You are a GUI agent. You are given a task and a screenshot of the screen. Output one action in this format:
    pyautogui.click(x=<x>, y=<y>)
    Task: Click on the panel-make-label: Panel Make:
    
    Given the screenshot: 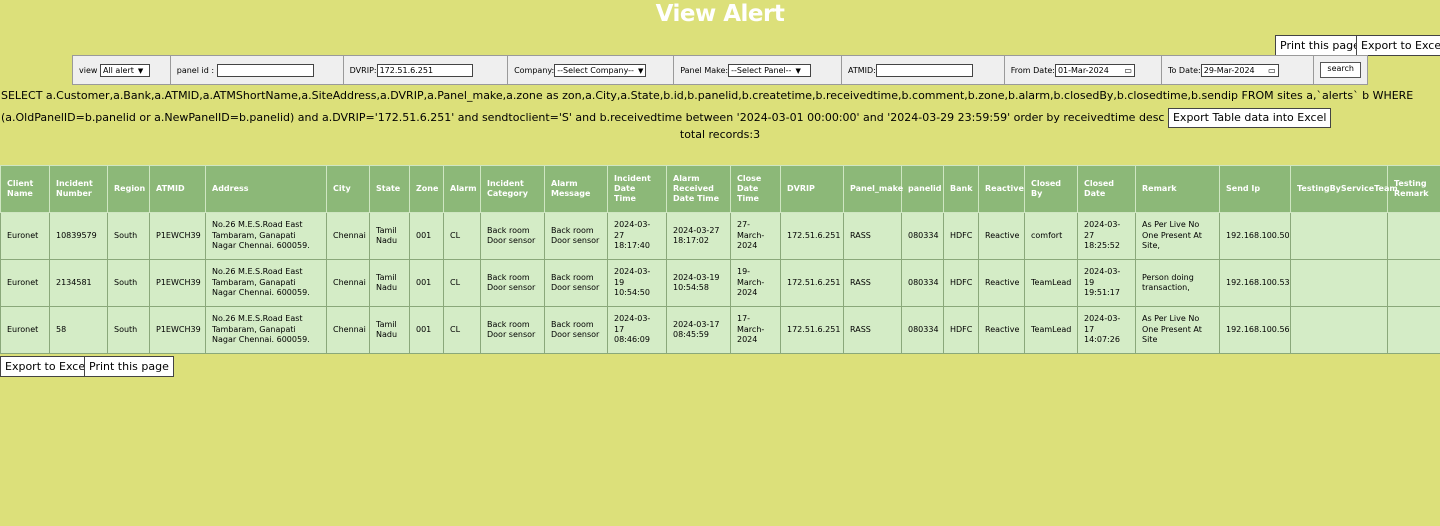 What is the action you would take?
    pyautogui.click(x=704, y=70)
    